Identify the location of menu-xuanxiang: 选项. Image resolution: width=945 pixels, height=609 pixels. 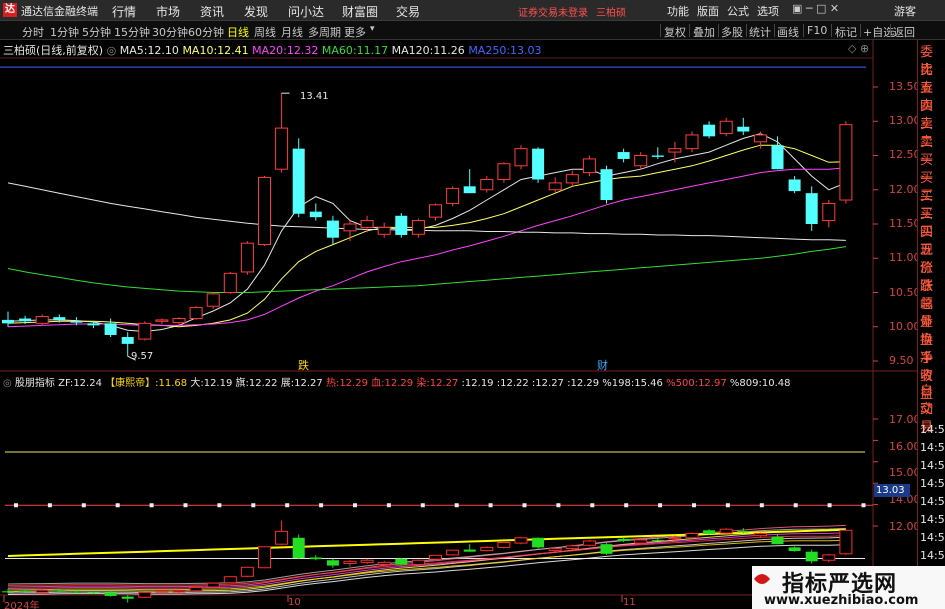
(768, 11).